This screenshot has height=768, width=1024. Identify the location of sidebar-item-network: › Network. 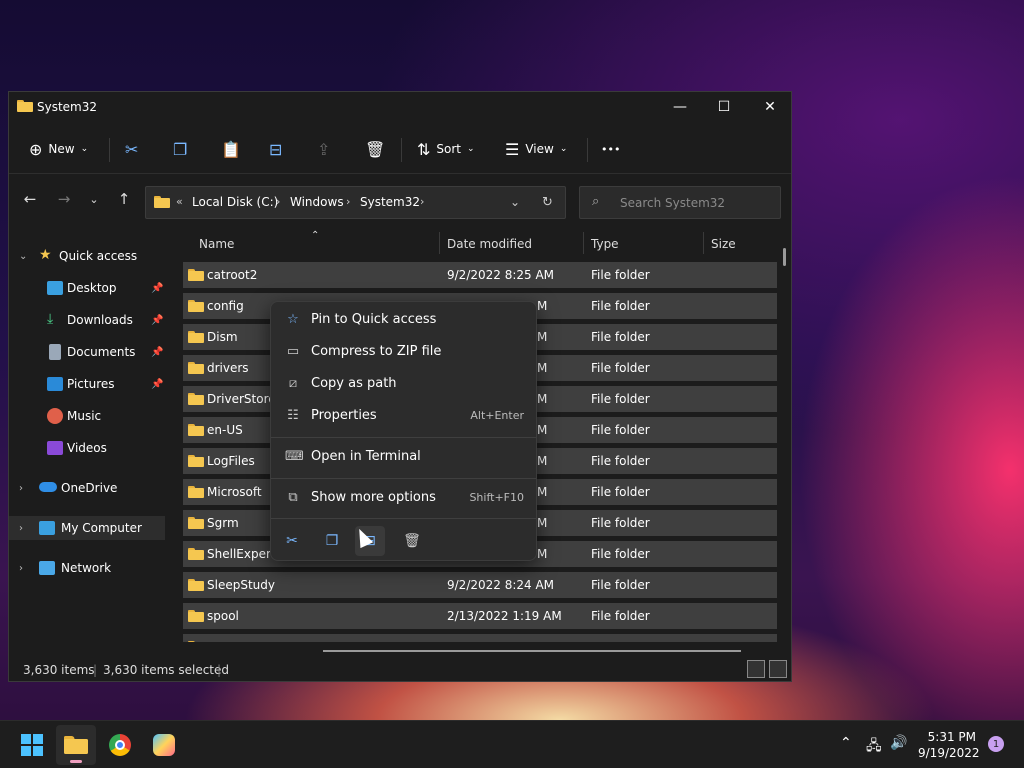
(87, 568).